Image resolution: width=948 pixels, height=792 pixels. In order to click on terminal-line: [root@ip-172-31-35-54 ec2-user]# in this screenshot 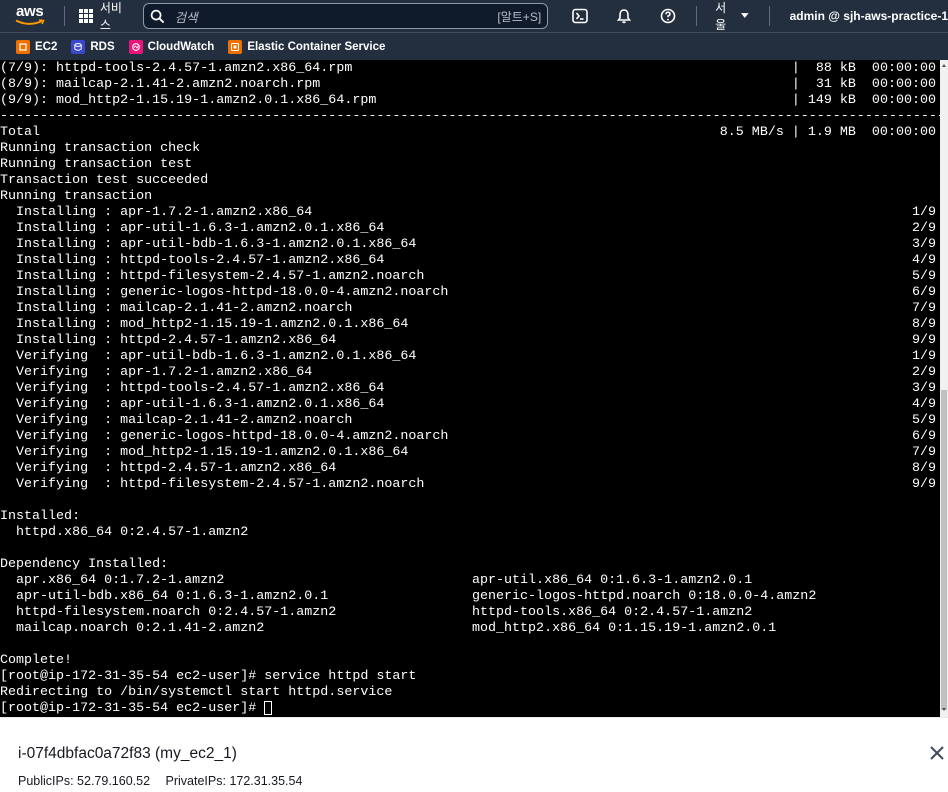, I will do `click(132, 708)`.